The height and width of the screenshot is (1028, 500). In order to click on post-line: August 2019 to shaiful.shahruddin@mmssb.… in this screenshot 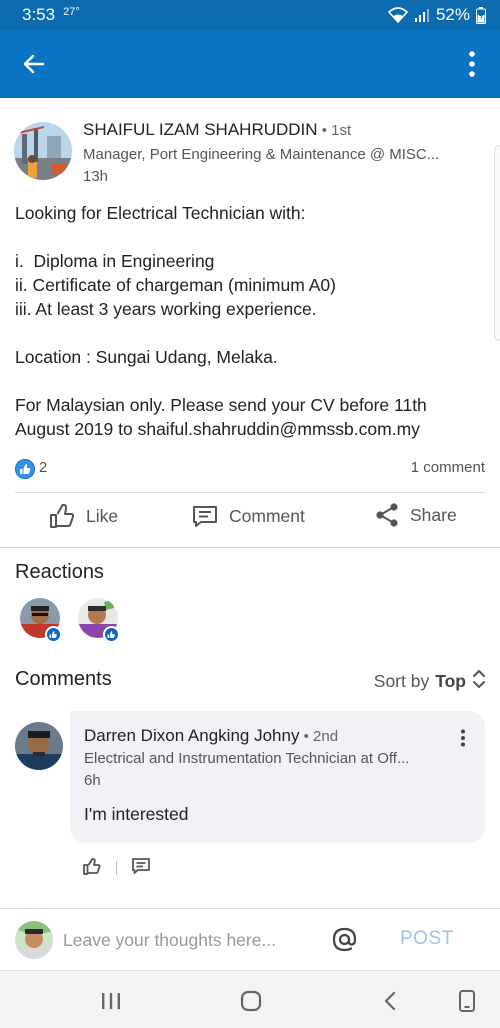, I will do `click(217, 429)`.